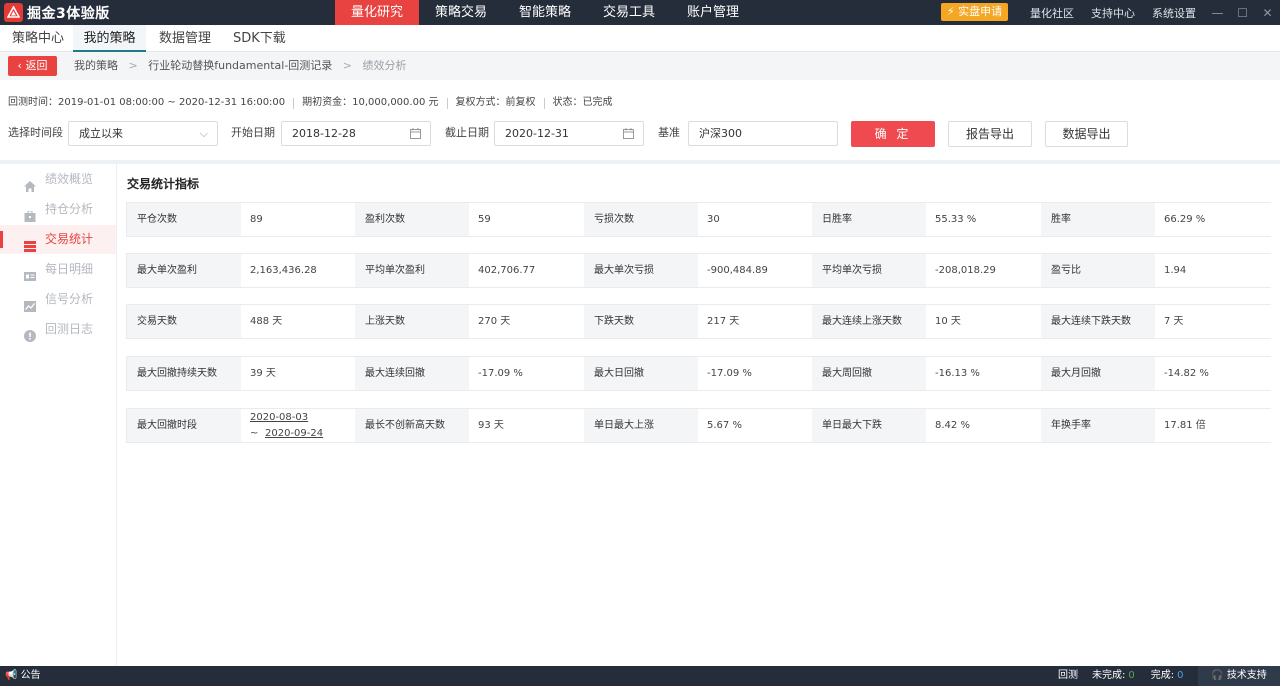 The width and height of the screenshot is (1280, 686). What do you see at coordinates (68, 13) in the screenshot?
I see `app-title: 掘金3体验版` at bounding box center [68, 13].